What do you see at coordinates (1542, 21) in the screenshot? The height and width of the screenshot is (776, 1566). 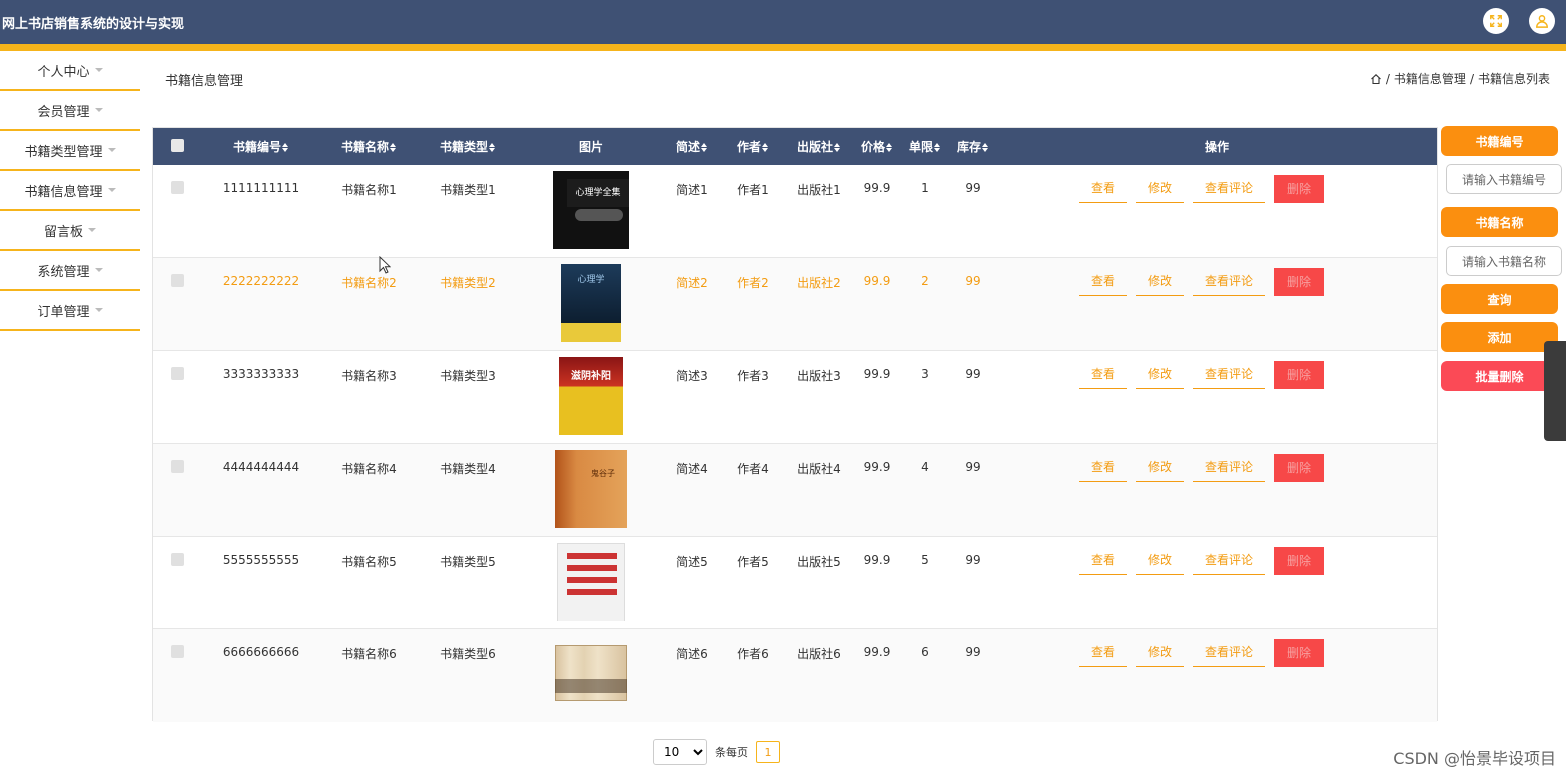 I see `user-icon` at bounding box center [1542, 21].